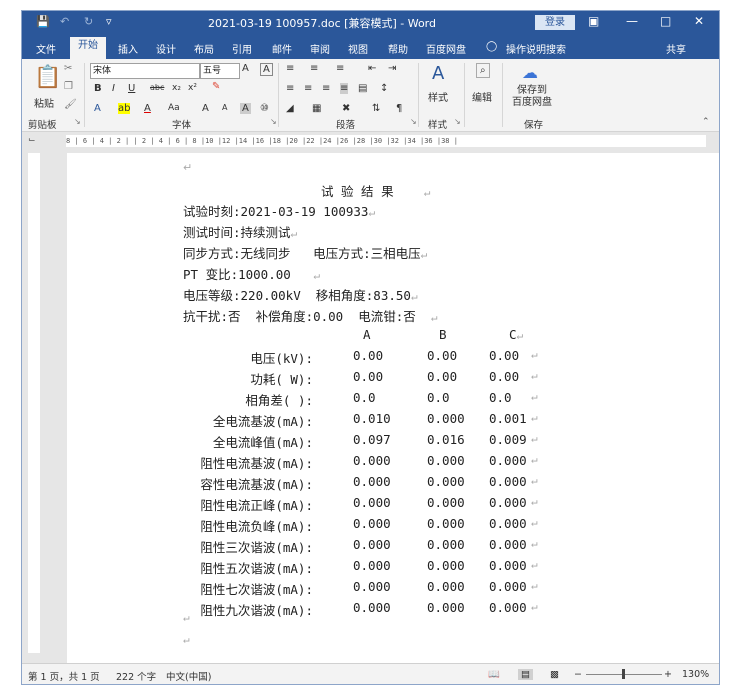 Image resolution: width=739 pixels, height=691 pixels. I want to click on highlight-icon: ab, so click(124, 108).